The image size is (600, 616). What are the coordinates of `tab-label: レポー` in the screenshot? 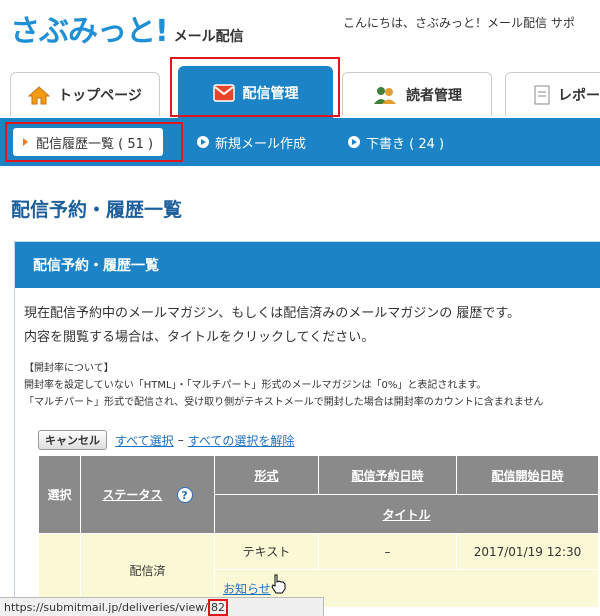 It's located at (579, 95).